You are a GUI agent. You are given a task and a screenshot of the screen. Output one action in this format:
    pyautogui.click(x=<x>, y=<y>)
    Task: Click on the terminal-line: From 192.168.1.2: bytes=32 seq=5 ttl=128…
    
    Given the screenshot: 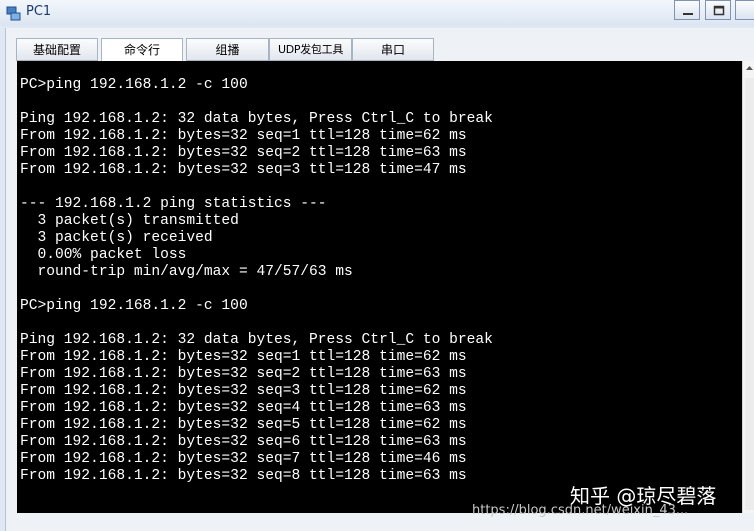 What is the action you would take?
    pyautogui.click(x=243, y=425)
    